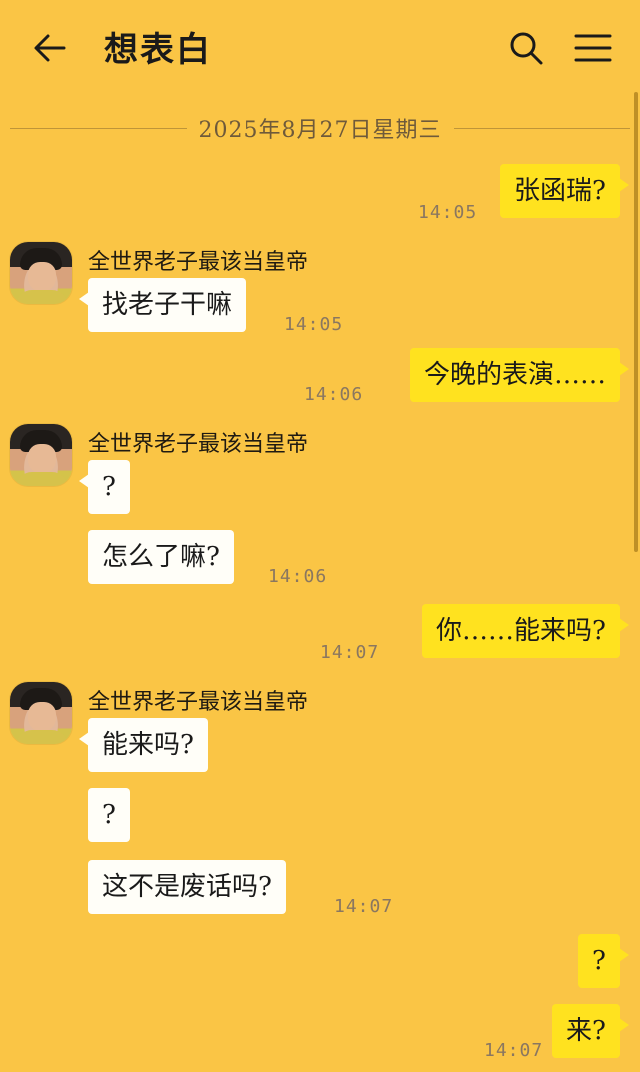 Image resolution: width=640 pixels, height=1072 pixels. I want to click on back-button, so click(50, 48).